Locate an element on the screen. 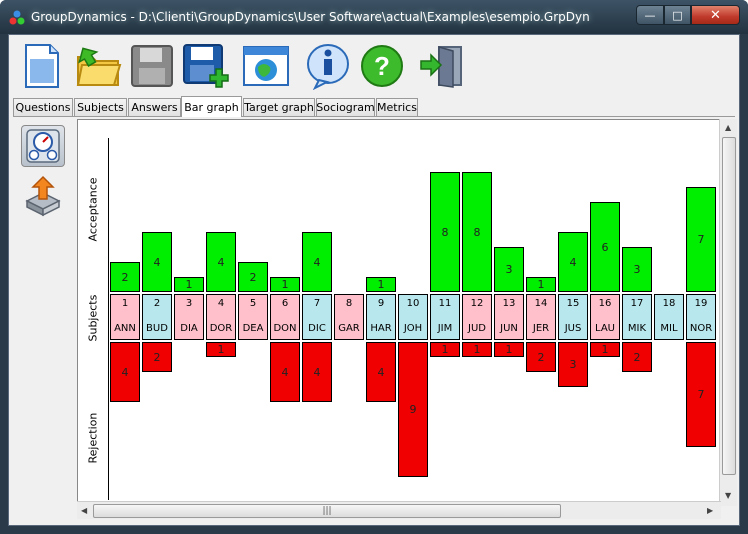 The image size is (748, 534). export-arrow-icon is located at coordinates (43, 196).